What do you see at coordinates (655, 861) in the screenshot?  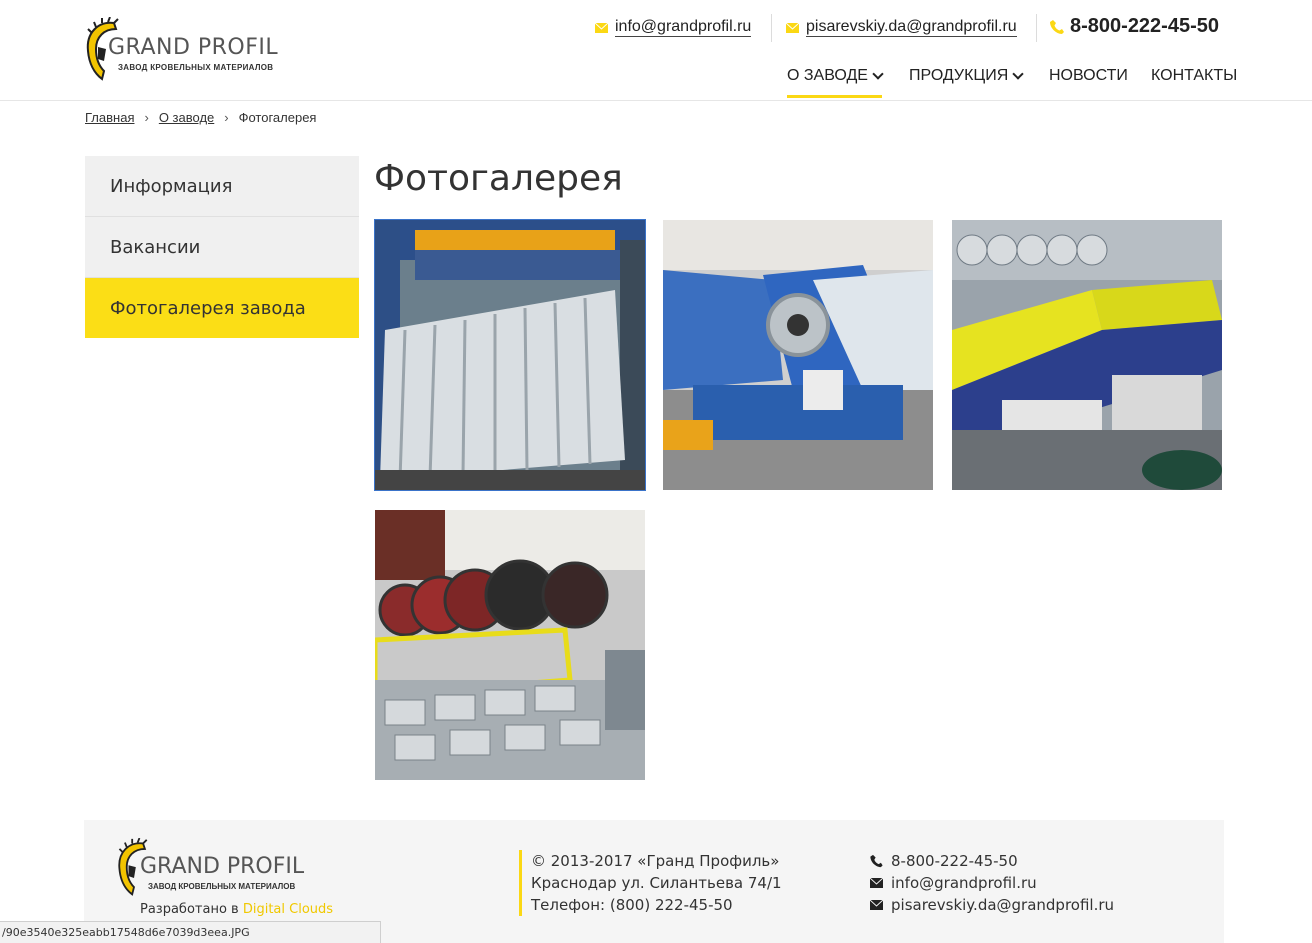 I see `footer-copyright: © 2013-2017 «Гранд Профиль»` at bounding box center [655, 861].